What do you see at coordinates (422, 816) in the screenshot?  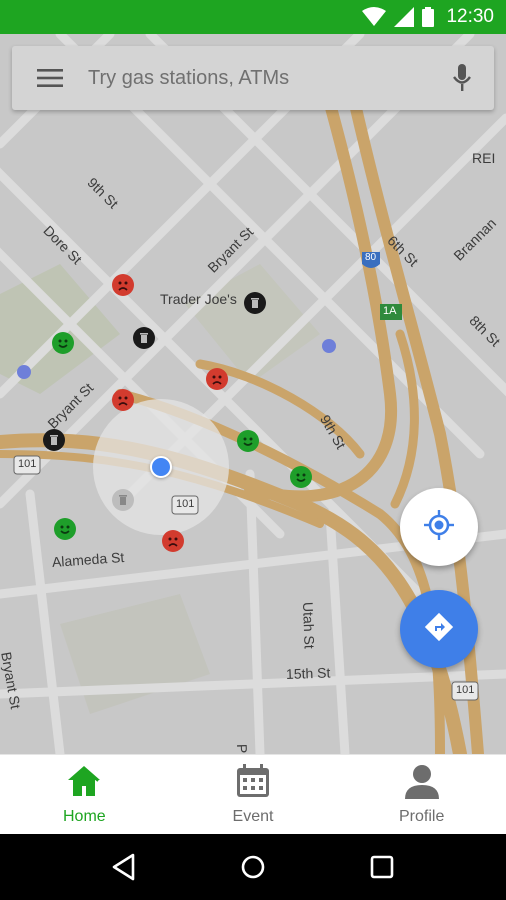 I see `nav-label-profile: Profile` at bounding box center [422, 816].